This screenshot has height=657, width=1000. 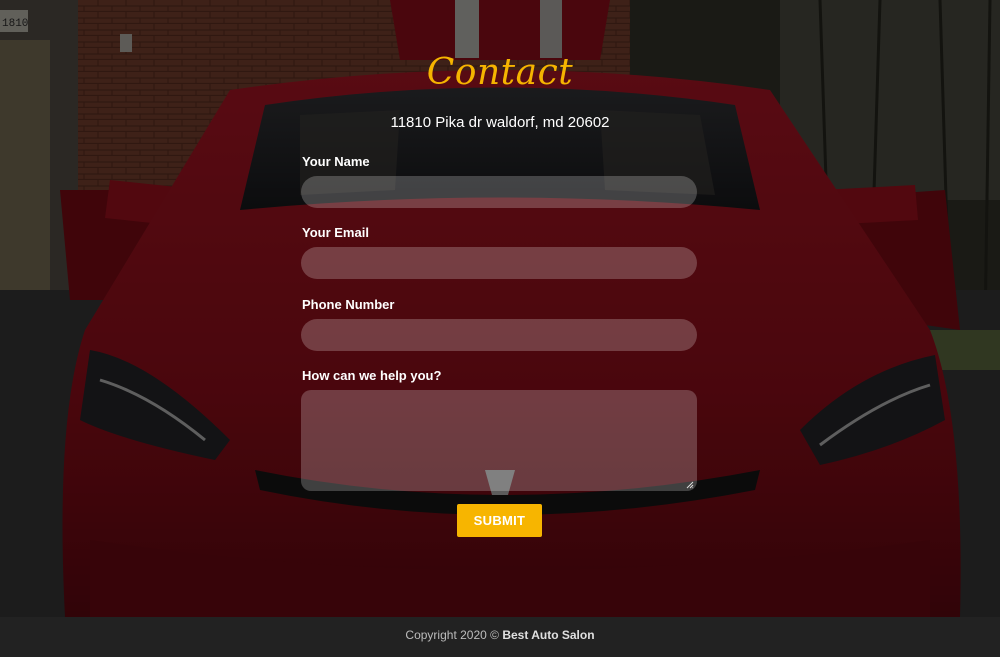 What do you see at coordinates (335, 232) in the screenshot?
I see `email-label: Your Email` at bounding box center [335, 232].